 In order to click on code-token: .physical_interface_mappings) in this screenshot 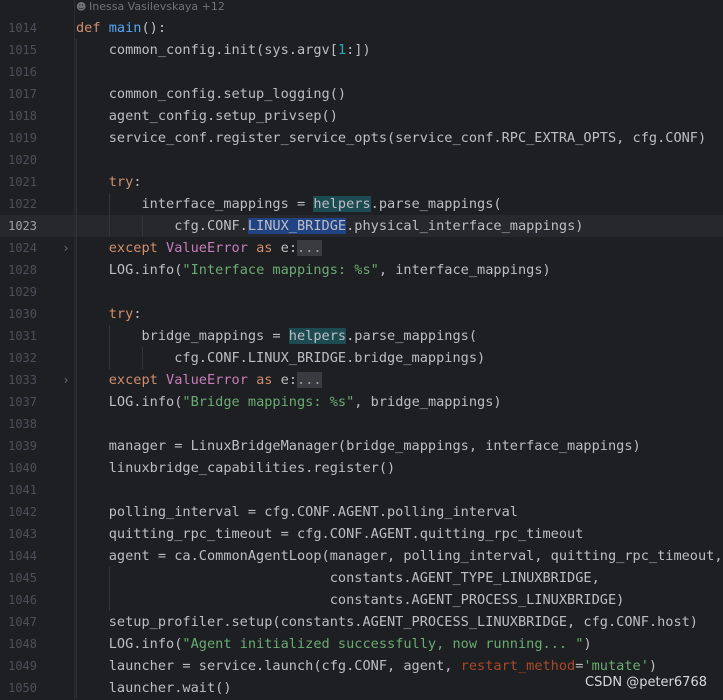, I will do `click(465, 226)`.